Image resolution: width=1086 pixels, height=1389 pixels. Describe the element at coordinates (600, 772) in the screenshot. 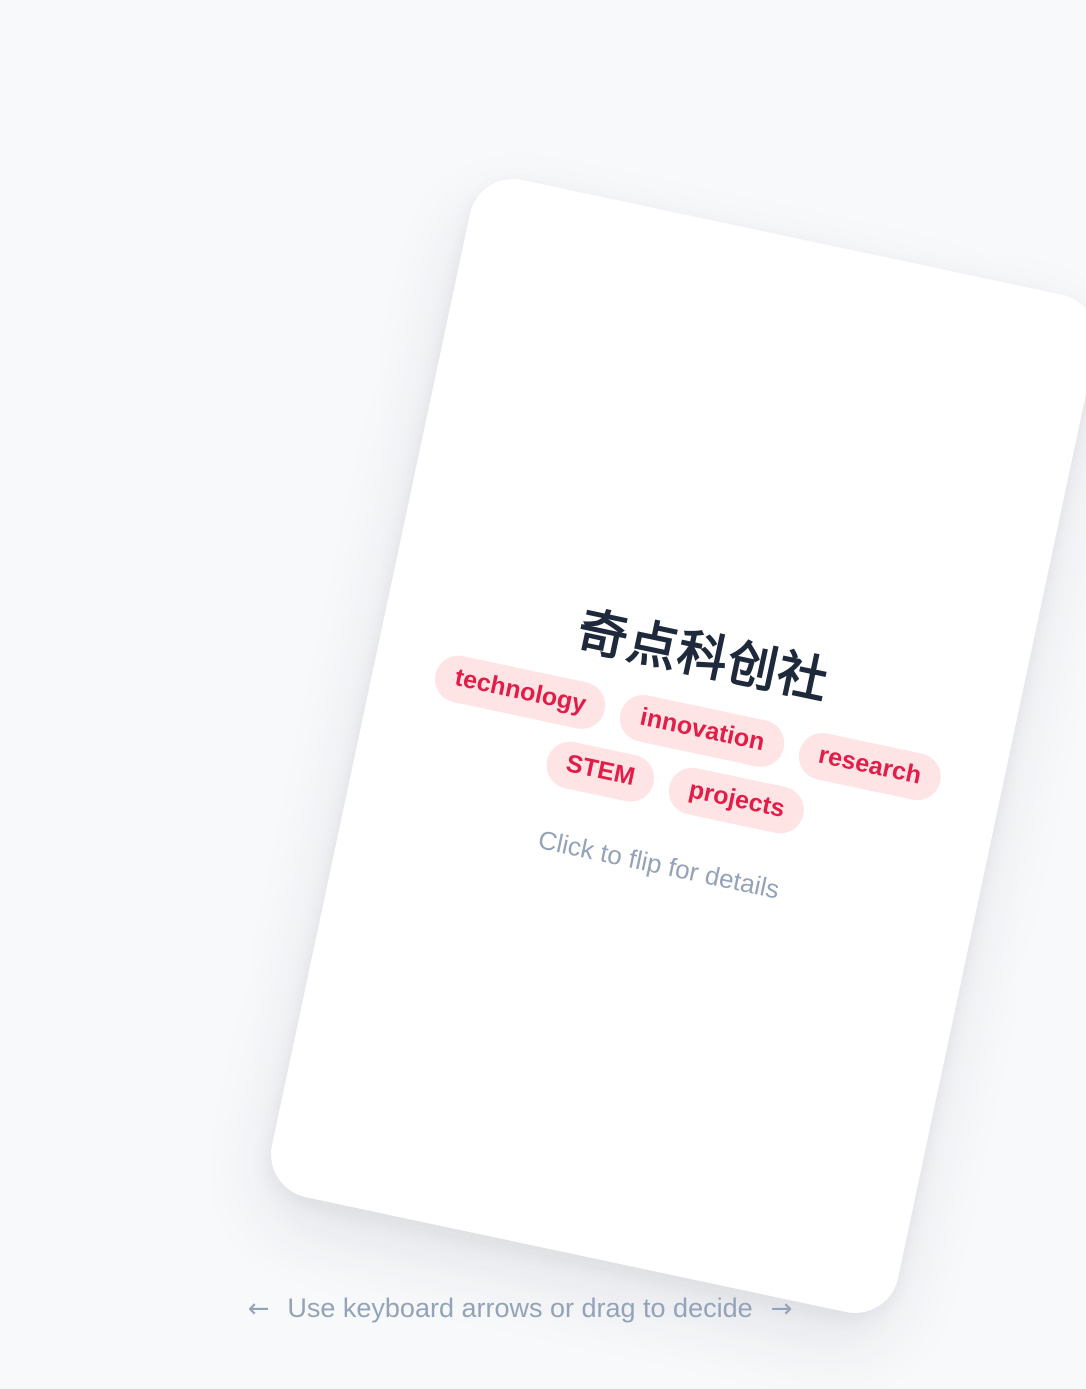

I see `tag-stem: STEM` at that location.